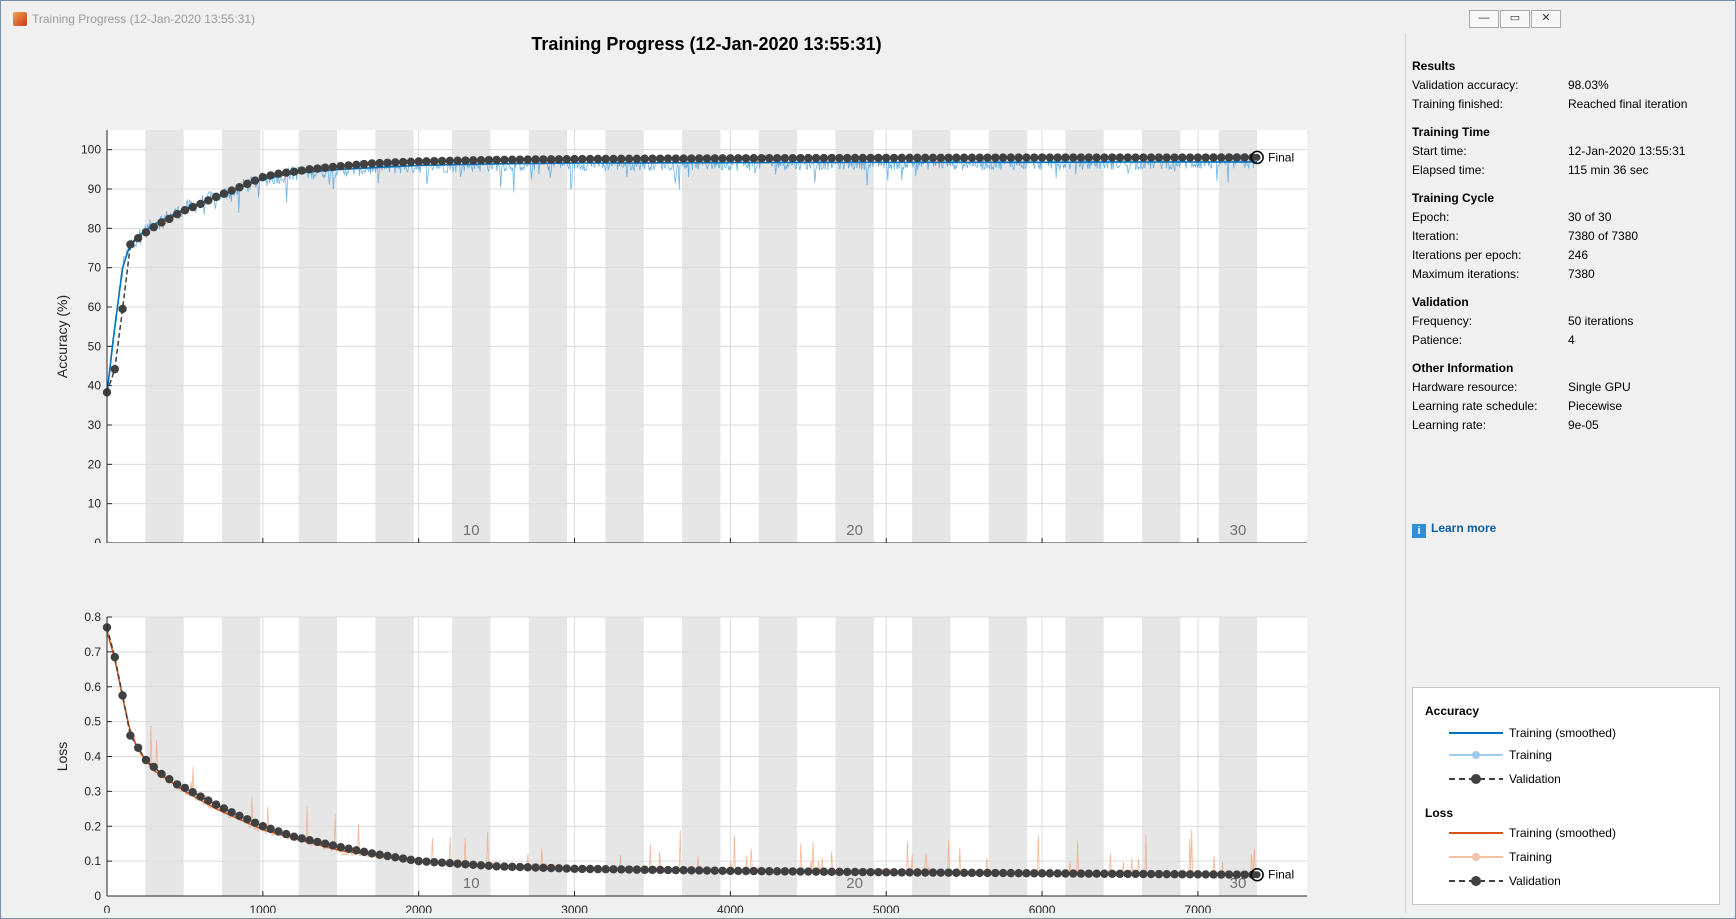 The image size is (1736, 919). I want to click on y-tick-label: 40, so click(95, 386).